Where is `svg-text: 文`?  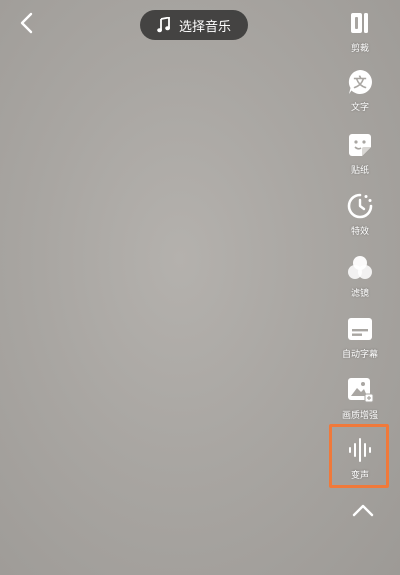 svg-text: 文 is located at coordinates (360, 83).